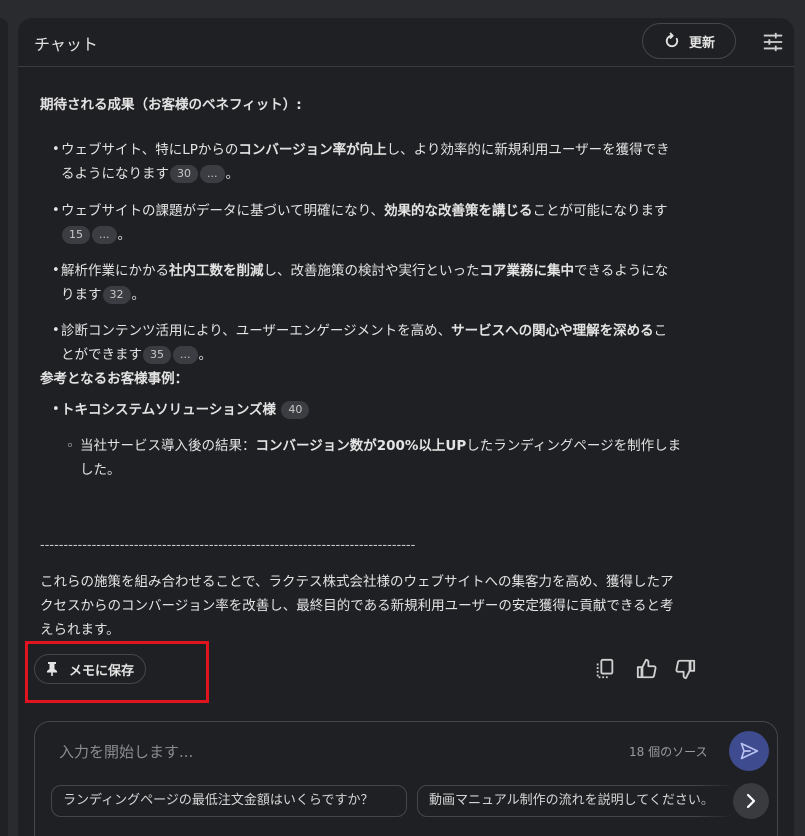  I want to click on suggestion-chip-1: ランディングページの最低注文金額はいくらですか？, so click(229, 801).